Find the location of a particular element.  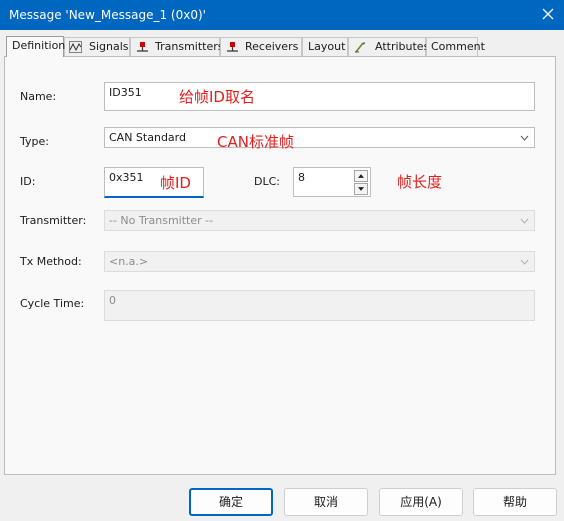

tab-comment: Comment is located at coordinates (455, 46).